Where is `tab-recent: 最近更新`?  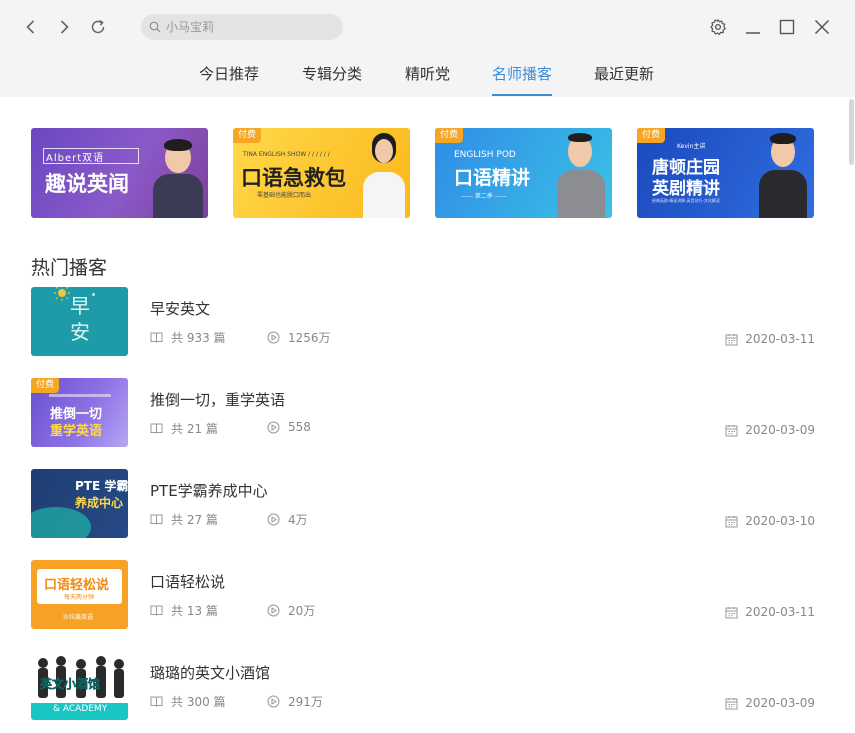 tab-recent: 最近更新 is located at coordinates (624, 79).